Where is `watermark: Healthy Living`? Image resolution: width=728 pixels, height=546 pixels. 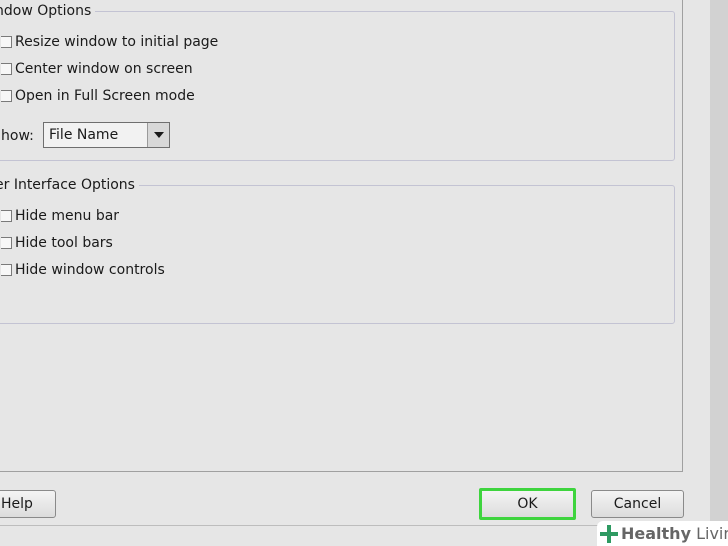
watermark: Healthy Living is located at coordinates (662, 533).